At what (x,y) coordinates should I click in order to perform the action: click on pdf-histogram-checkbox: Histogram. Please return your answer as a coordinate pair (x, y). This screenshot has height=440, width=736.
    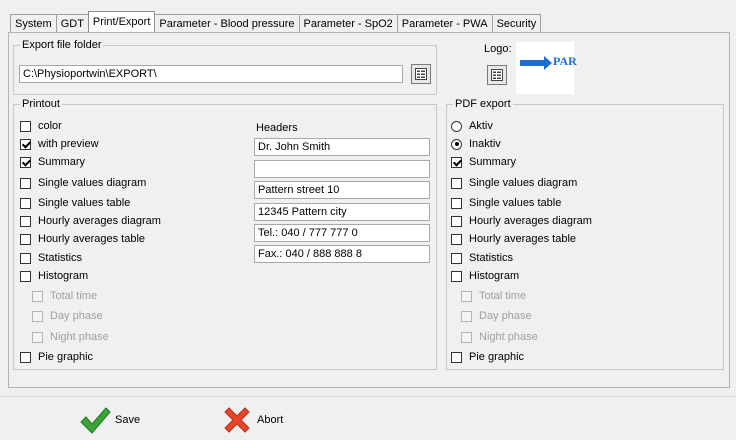
    Looking at the image, I should click on (485, 276).